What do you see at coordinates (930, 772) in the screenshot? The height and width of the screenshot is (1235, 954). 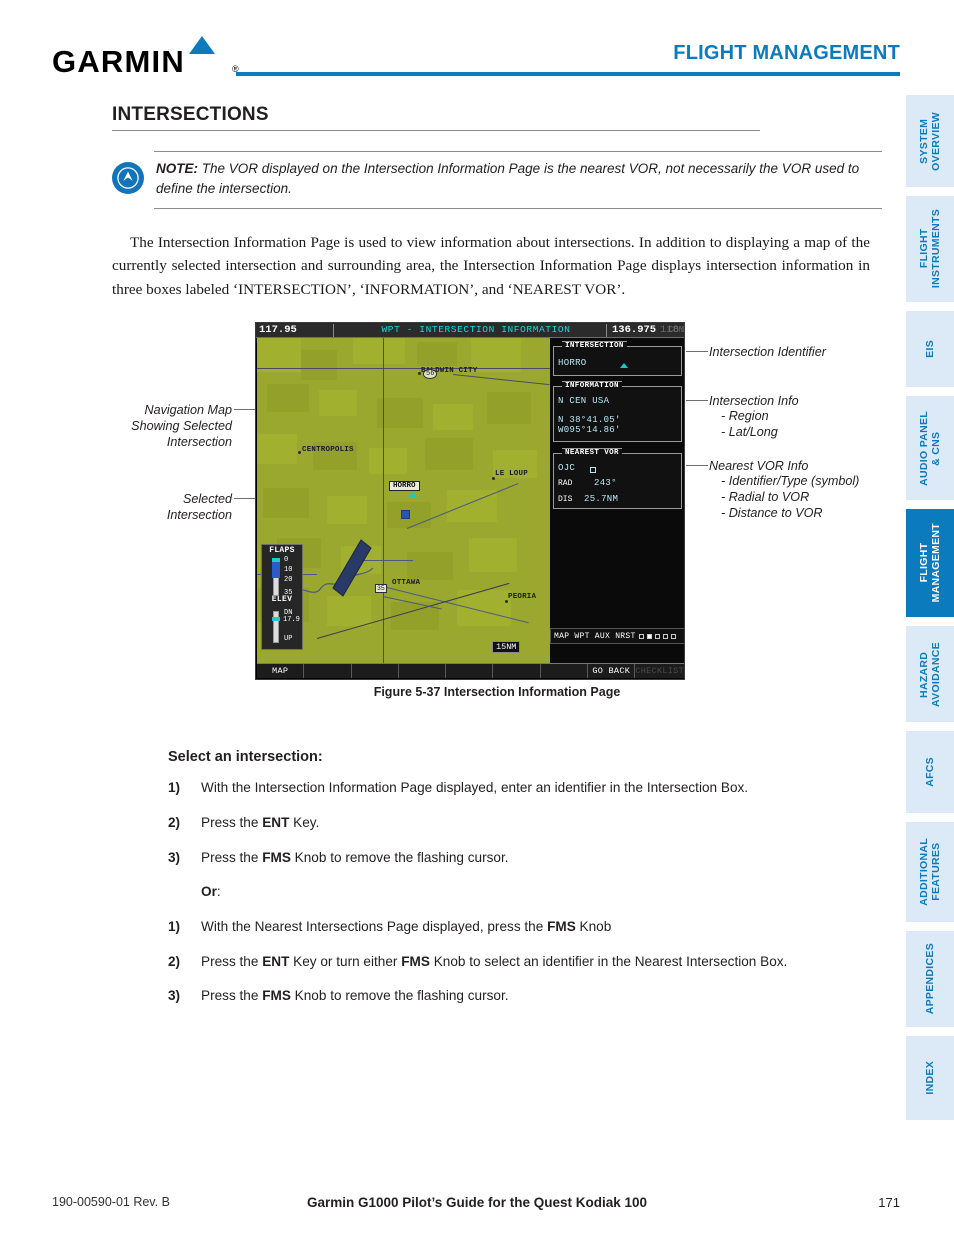 I see `sidebar-tab-afcs: AFCS` at bounding box center [930, 772].